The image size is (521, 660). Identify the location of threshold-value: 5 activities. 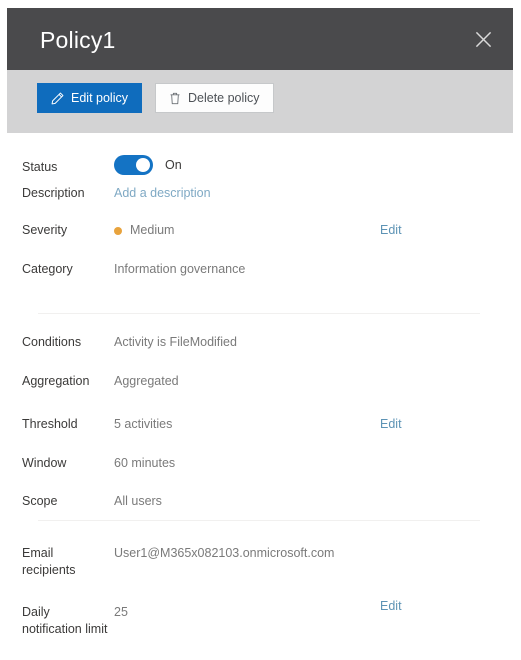
(143, 424).